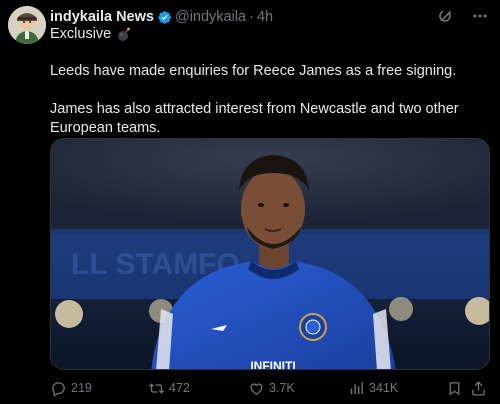 Image resolution: width=500 pixels, height=404 pixels. Describe the element at coordinates (265, 17) in the screenshot. I see `timestamp: 4h` at that location.